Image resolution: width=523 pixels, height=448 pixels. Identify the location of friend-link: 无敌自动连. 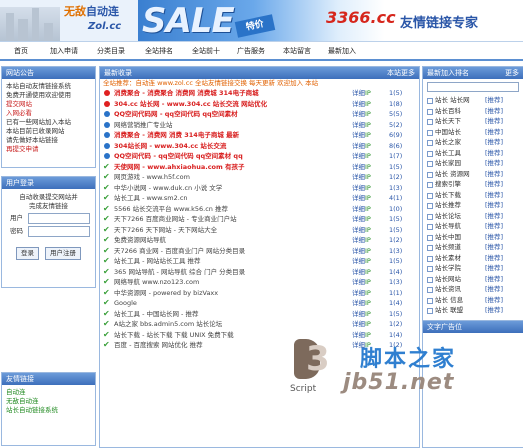
(48, 401).